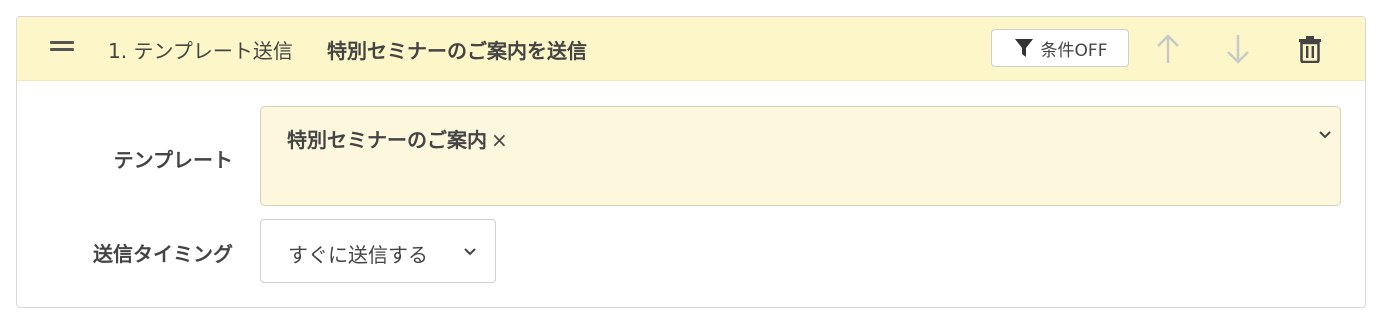  Describe the element at coordinates (62, 46) in the screenshot. I see `drag-handle-icon` at that location.